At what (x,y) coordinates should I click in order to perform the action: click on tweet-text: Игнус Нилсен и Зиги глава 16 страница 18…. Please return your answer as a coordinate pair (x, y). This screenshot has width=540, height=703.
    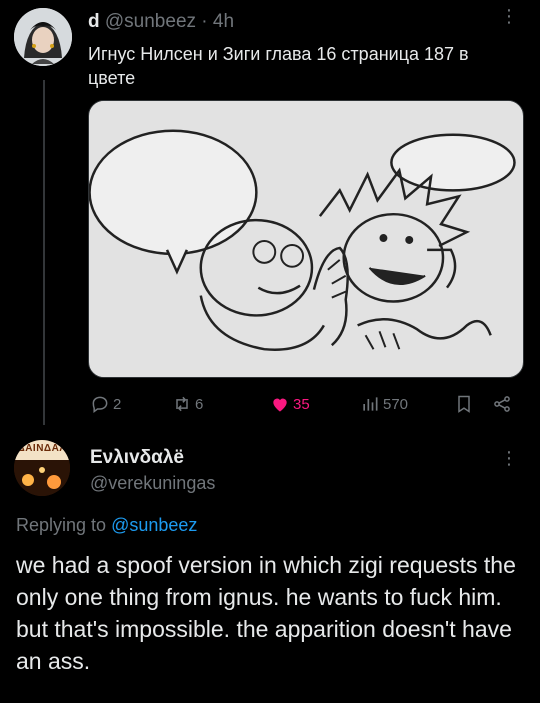
    Looking at the image, I should click on (278, 66).